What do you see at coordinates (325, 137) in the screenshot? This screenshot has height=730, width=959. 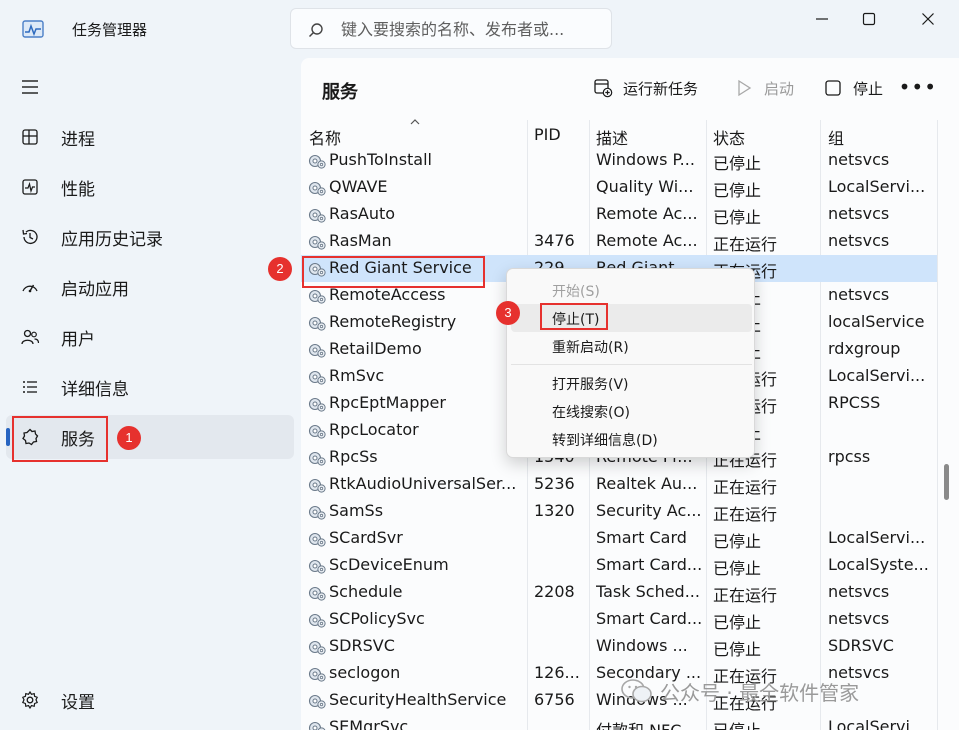 I see `column-header-name: 名称` at bounding box center [325, 137].